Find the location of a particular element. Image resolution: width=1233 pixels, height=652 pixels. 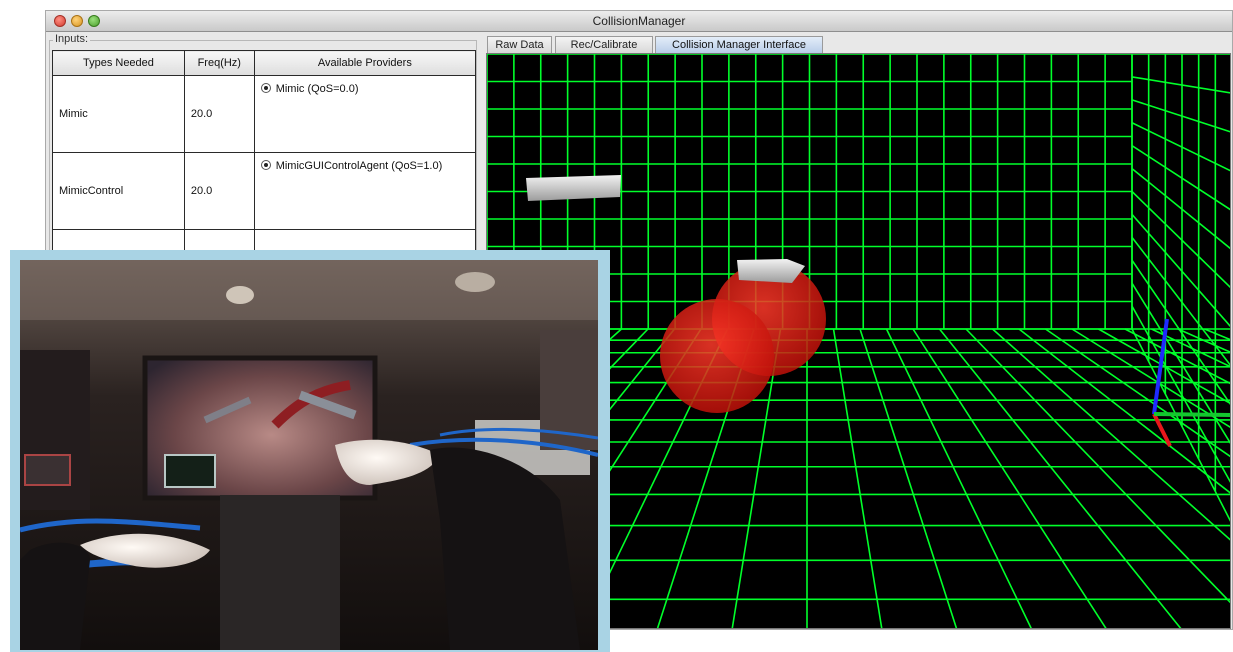

table-row: Mimic 20.0 Mimic (QoS=0.0) is located at coordinates (264, 114).